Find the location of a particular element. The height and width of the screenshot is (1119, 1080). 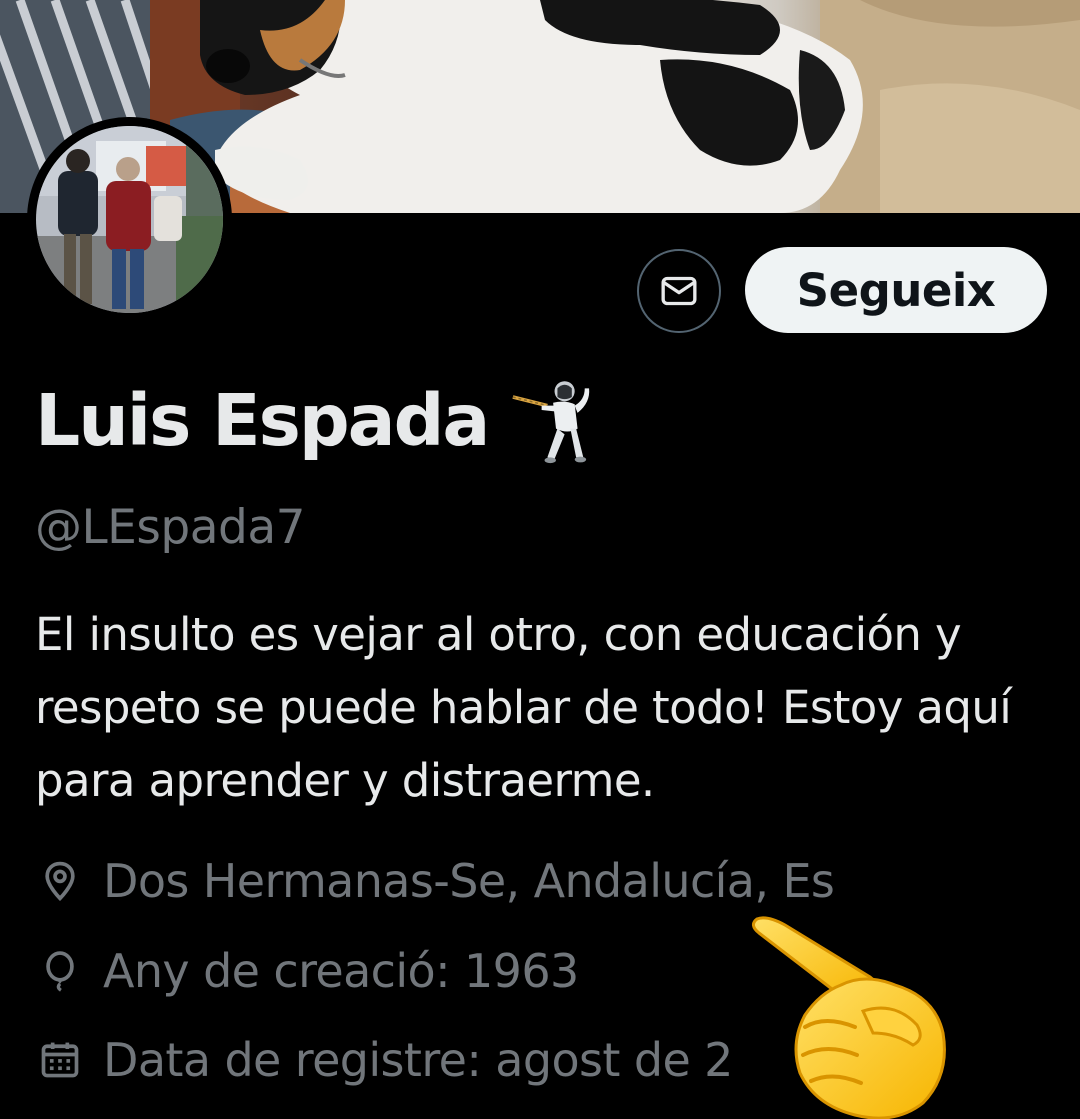

display-name: Luis Espada is located at coordinates (262, 420).